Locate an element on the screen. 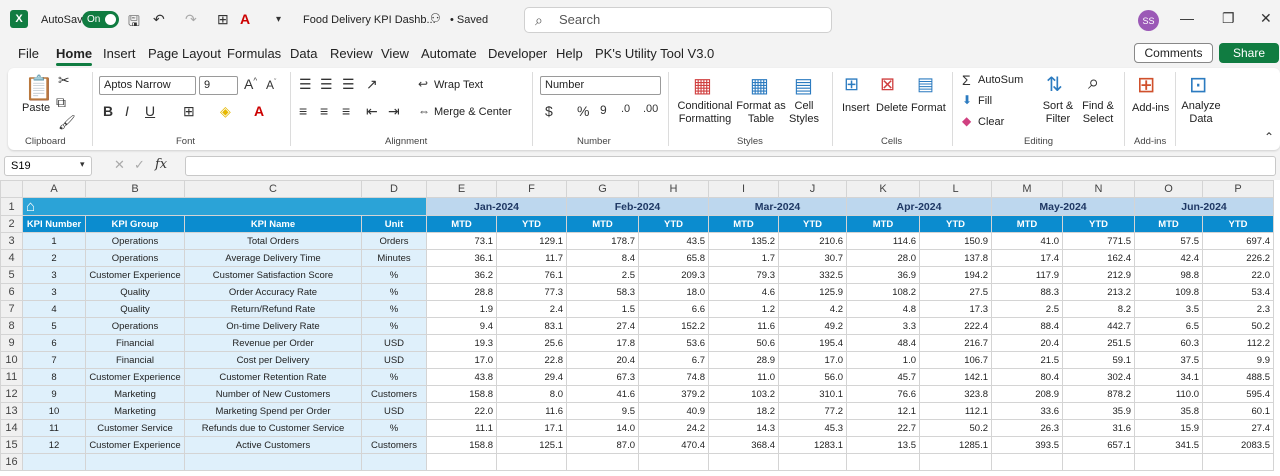 The image size is (1280, 476). value-cell: 3.5 is located at coordinates (1168, 309).